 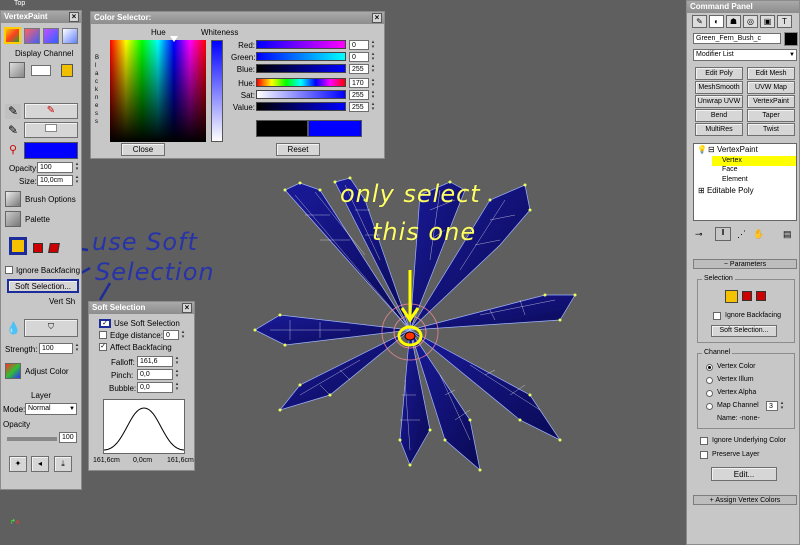 I want to click on map-channel-spinner: ▴ ▾, so click(x=782, y=406).